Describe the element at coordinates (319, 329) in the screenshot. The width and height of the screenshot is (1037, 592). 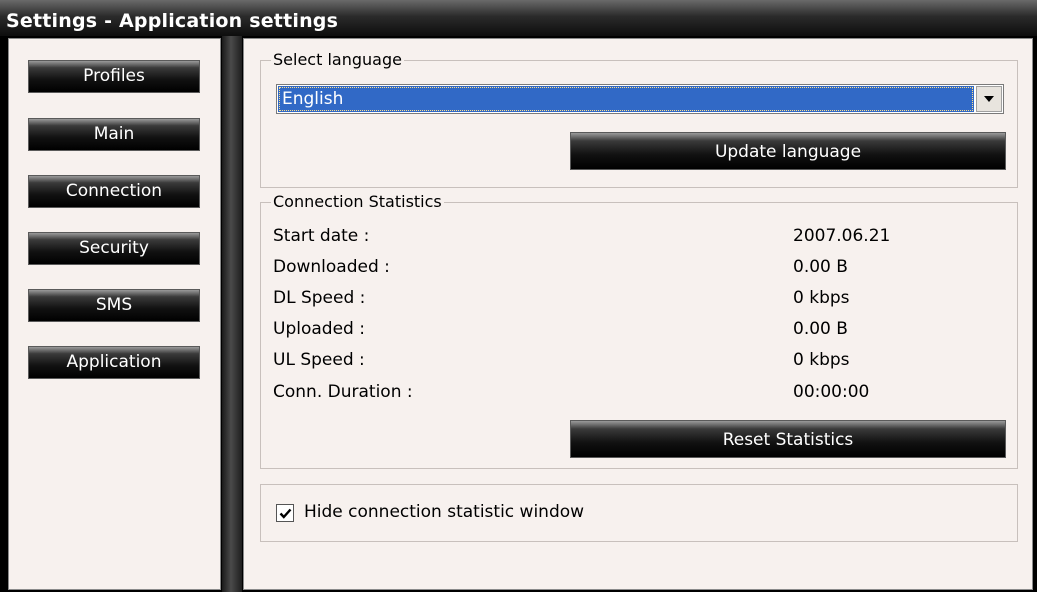
I see `uploaded-label: Uploaded :` at that location.